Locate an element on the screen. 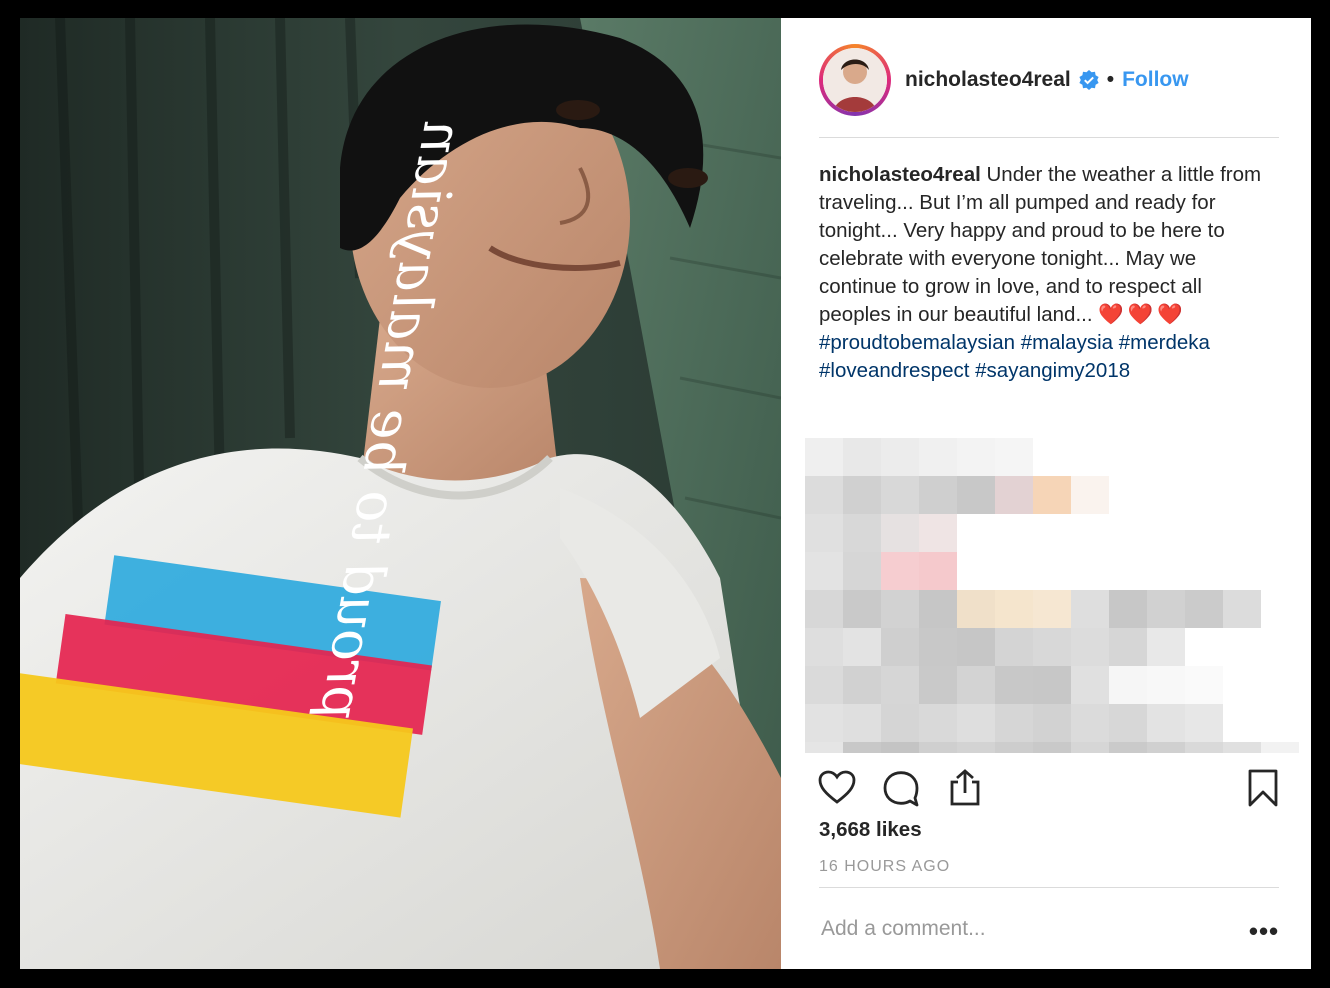 This screenshot has width=1330, height=988. comment-input is located at coordinates (1021, 929).